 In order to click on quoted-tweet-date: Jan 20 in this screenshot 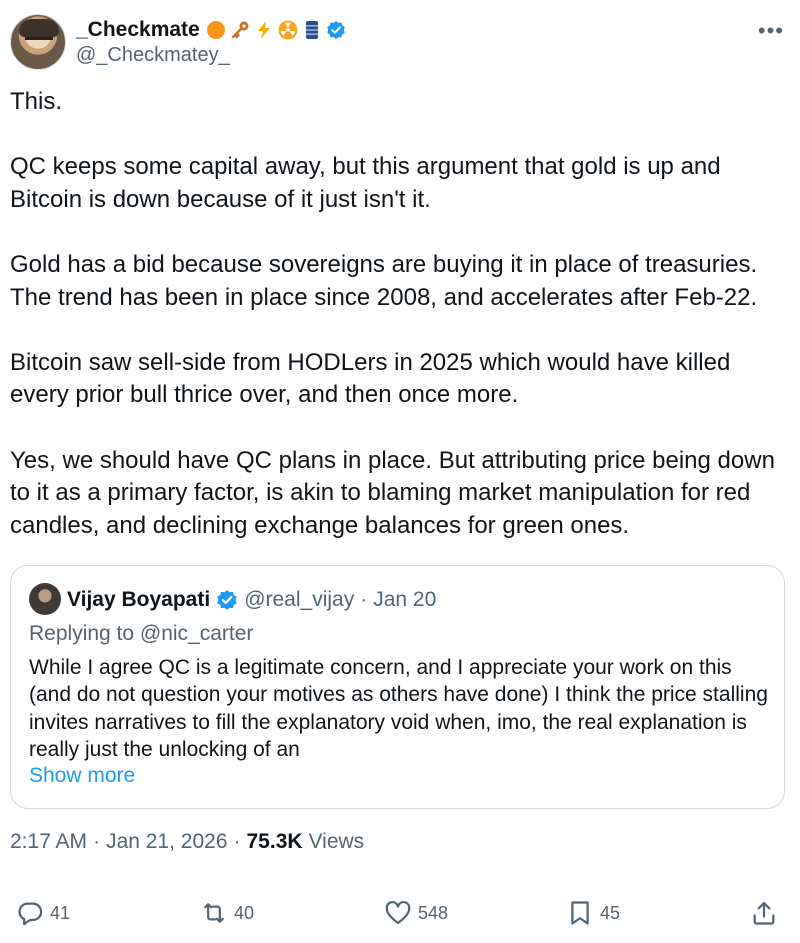, I will do `click(404, 600)`.